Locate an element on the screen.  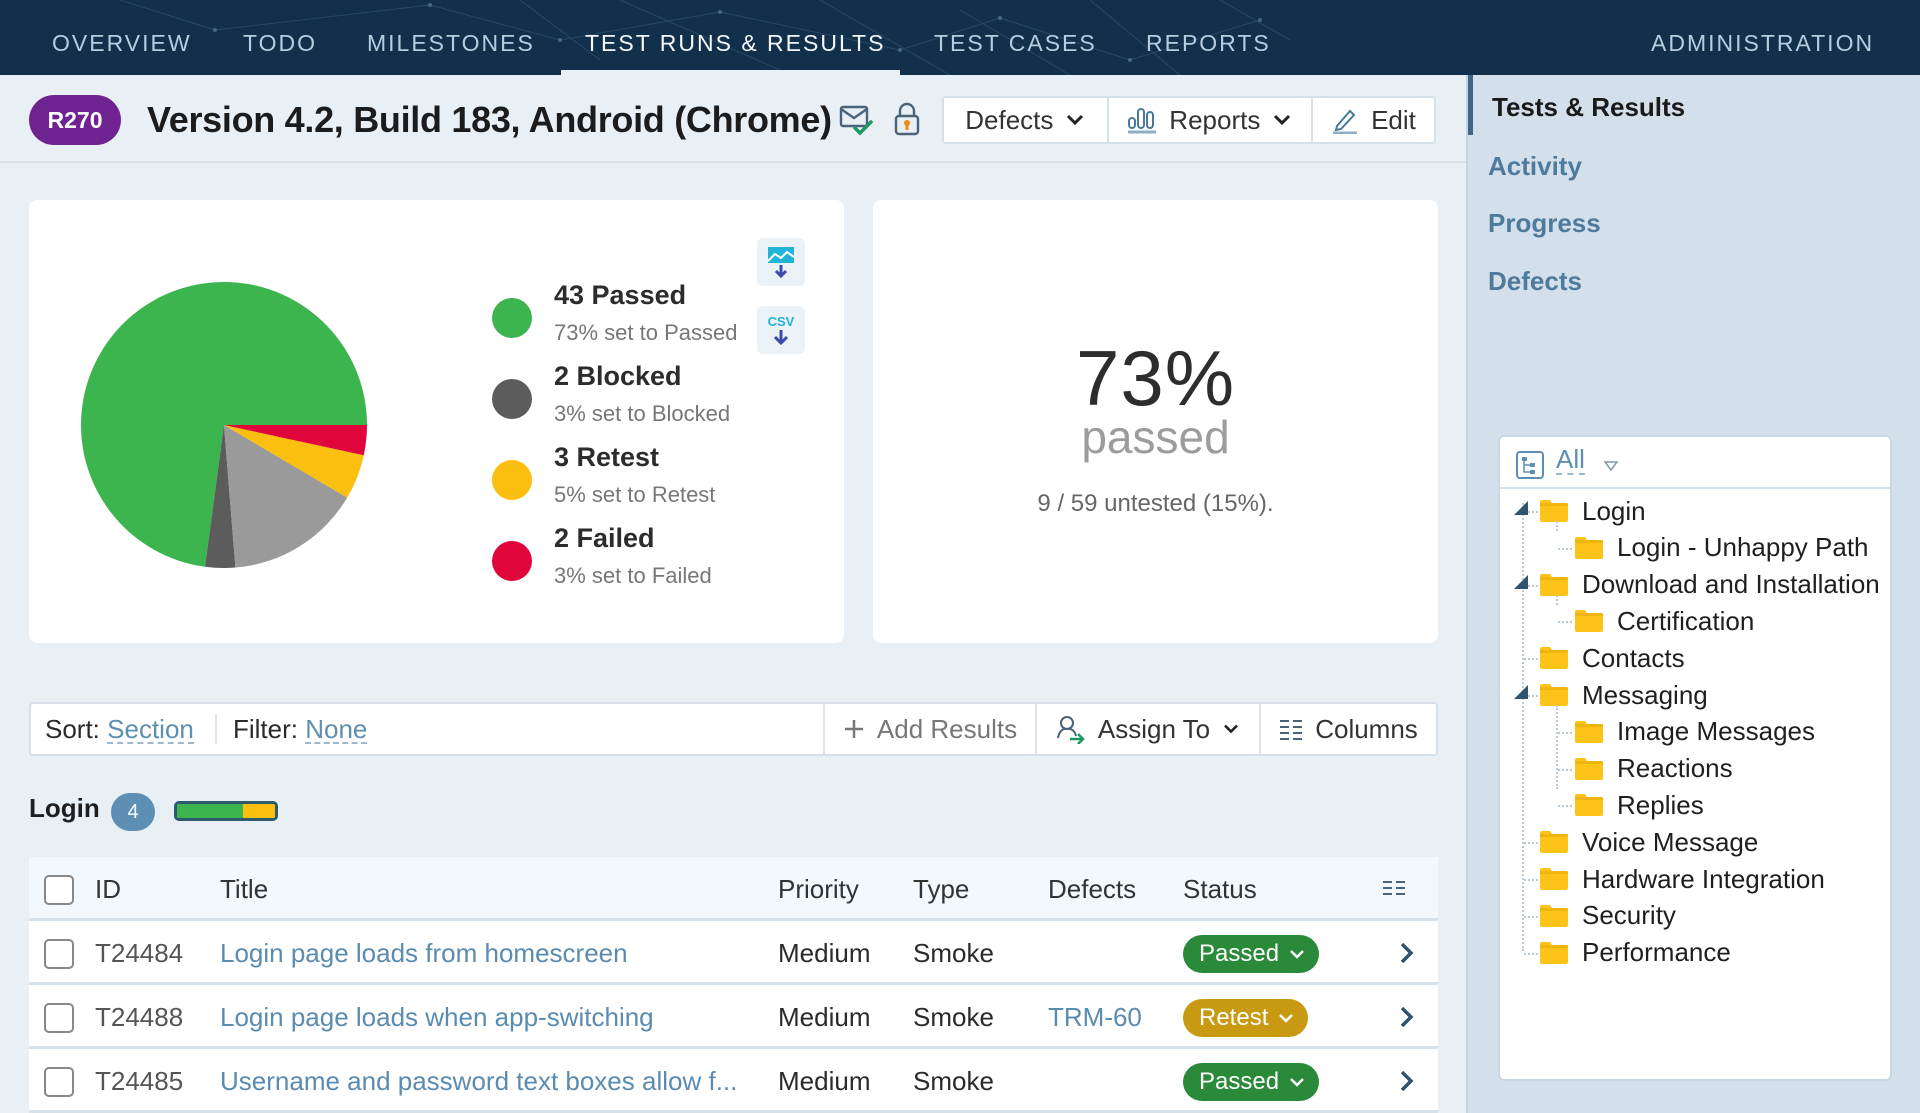
pencil-icon is located at coordinates (1345, 121).